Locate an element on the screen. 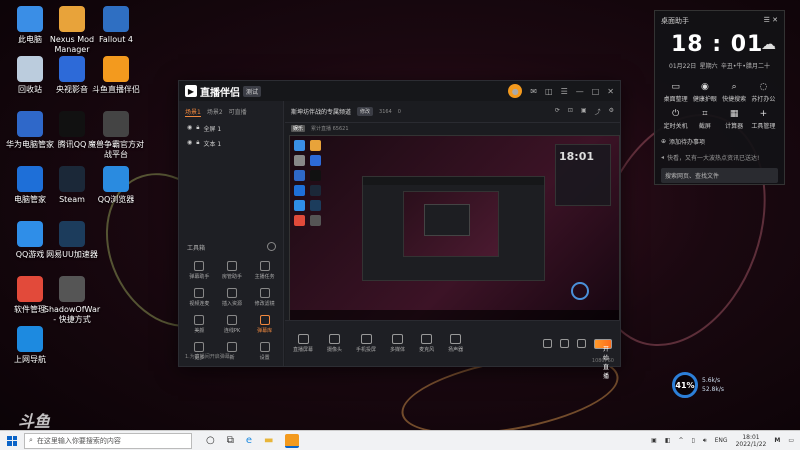 The width and height of the screenshot is (800, 450). download-speed: 52.8k/s is located at coordinates (713, 389).